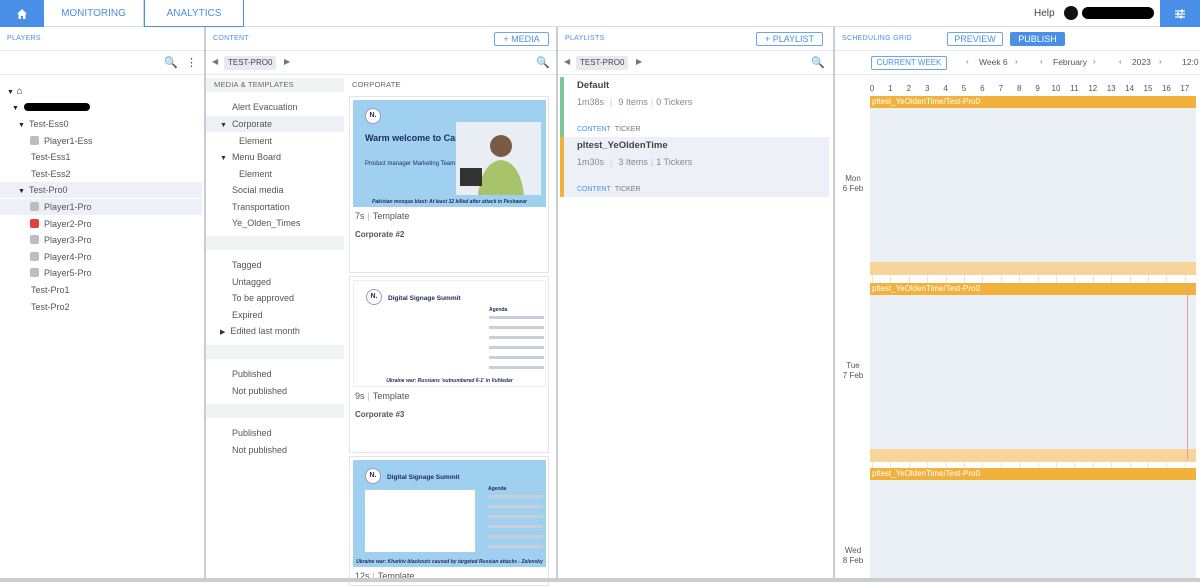 The width and height of the screenshot is (1200, 586). What do you see at coordinates (967, 61) in the screenshot?
I see `prev-week-icon: ‹` at bounding box center [967, 61].